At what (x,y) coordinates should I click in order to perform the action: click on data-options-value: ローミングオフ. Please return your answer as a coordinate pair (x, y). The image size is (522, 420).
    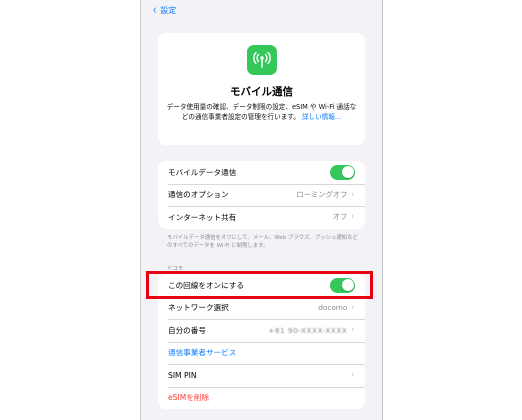
    Looking at the image, I should click on (322, 194).